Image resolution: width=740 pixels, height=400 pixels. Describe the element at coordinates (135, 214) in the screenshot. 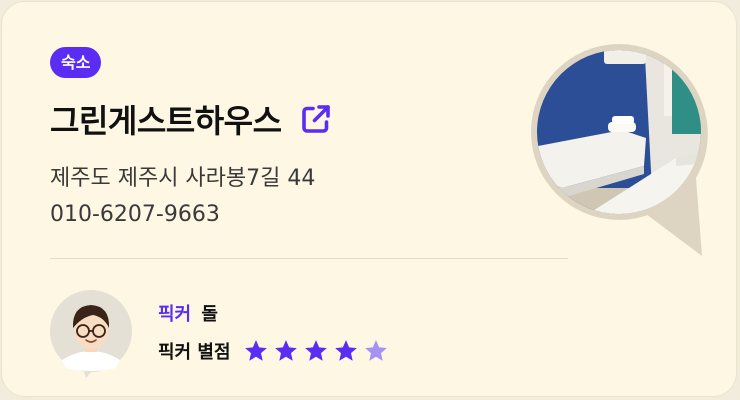

I see `place-phone: 010-6207-9663` at that location.